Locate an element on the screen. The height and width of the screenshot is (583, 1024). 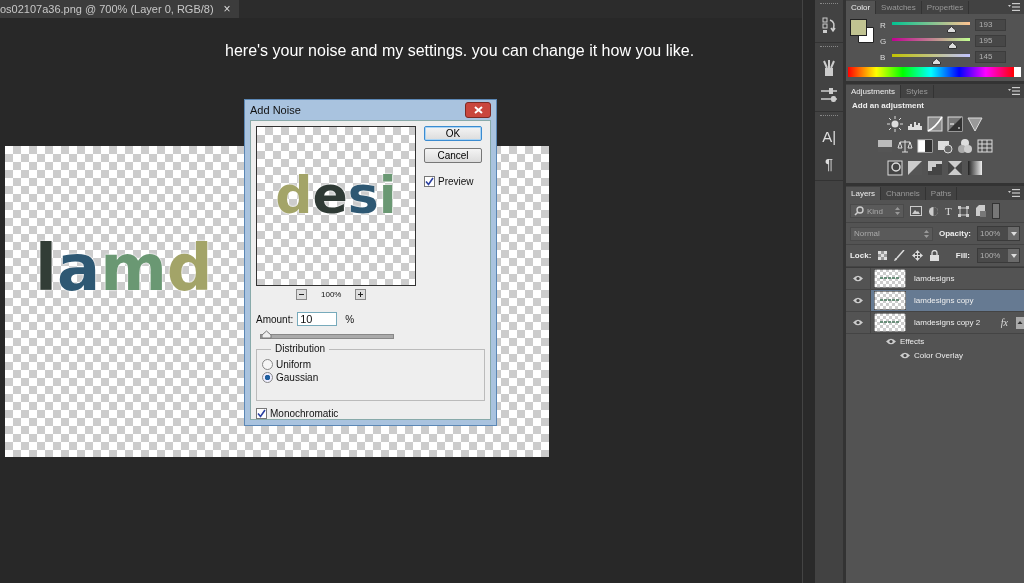
zoom-in-button is located at coordinates (361, 294).